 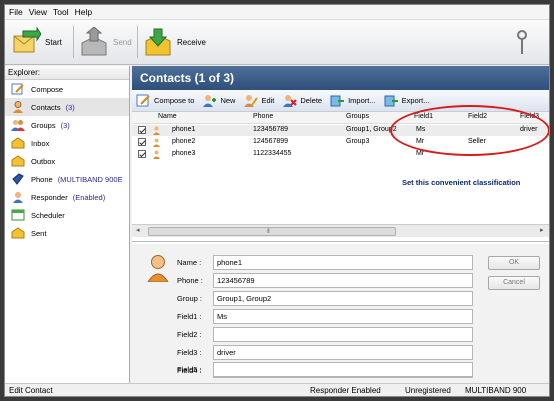 What do you see at coordinates (18, 143) in the screenshot?
I see `inbox-icon` at bounding box center [18, 143].